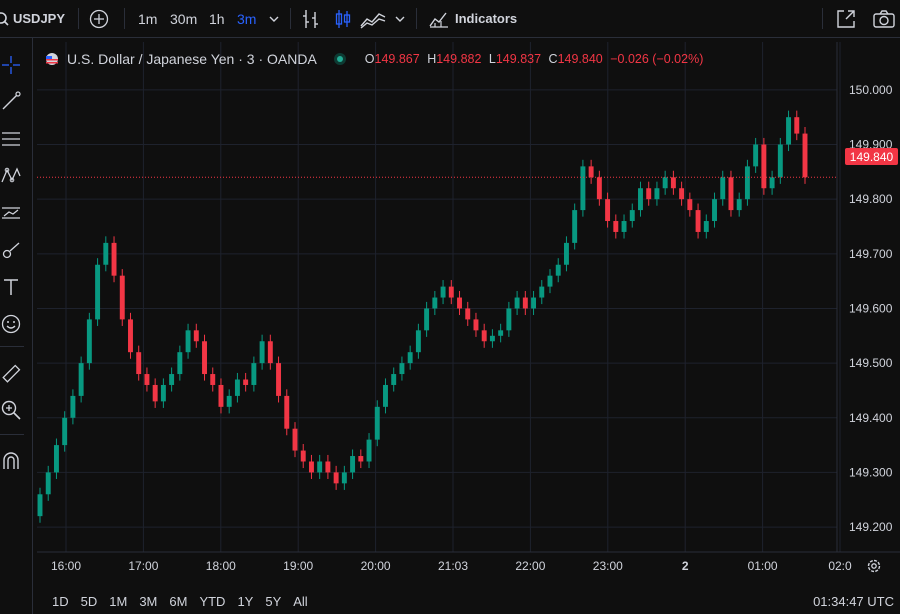 The height and width of the screenshot is (614, 900). Describe the element at coordinates (853, 601) in the screenshot. I see `utc-clock: 01:34:47 UTC` at that location.